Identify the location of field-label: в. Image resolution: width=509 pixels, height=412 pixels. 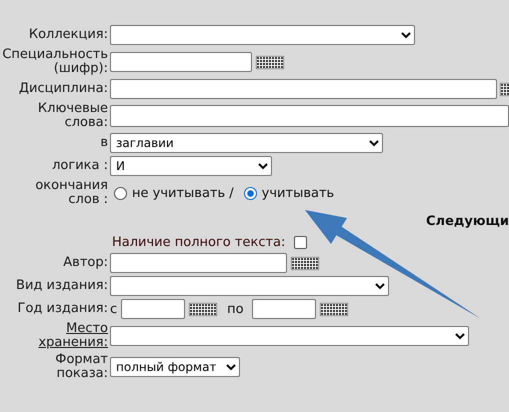
(104, 142).